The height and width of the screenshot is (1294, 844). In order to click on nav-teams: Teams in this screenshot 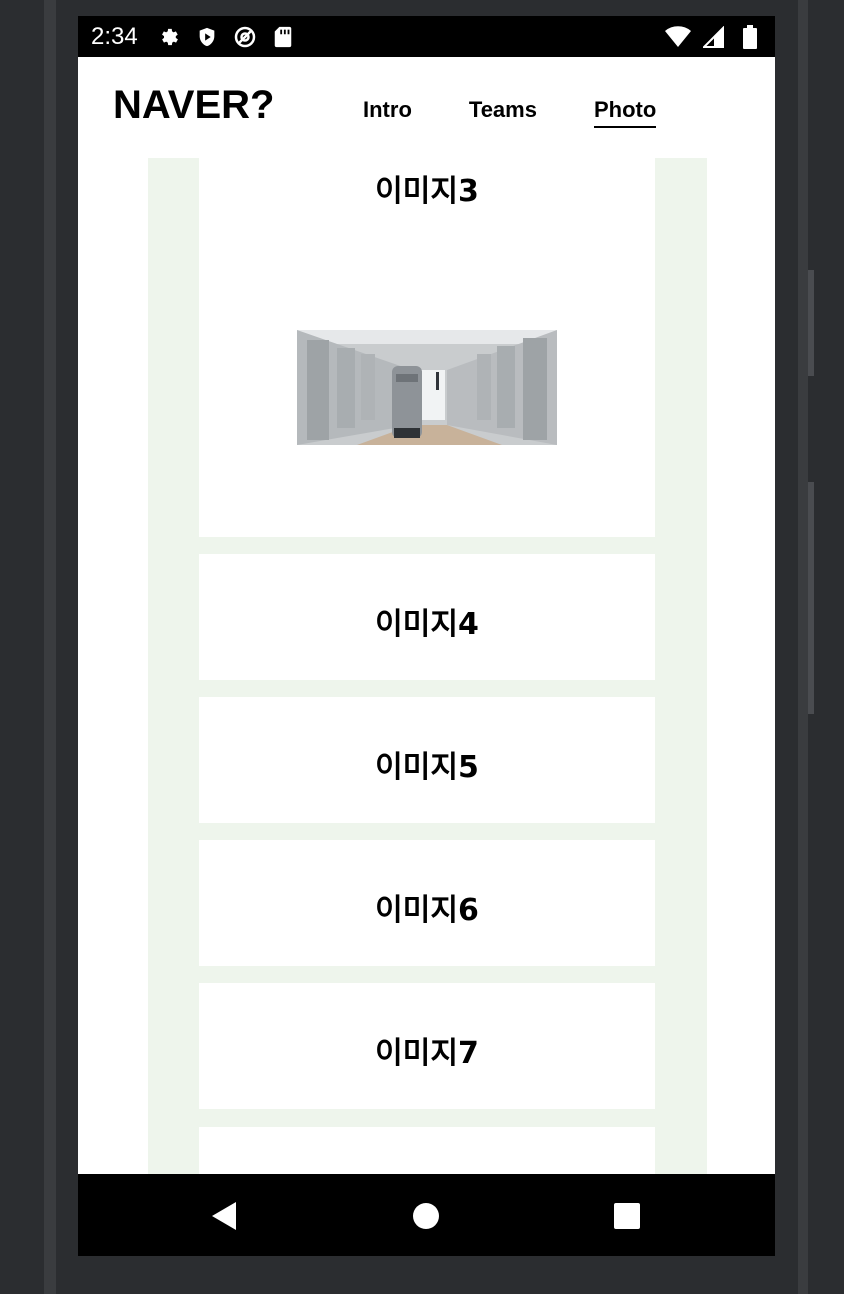, I will do `click(503, 112)`.